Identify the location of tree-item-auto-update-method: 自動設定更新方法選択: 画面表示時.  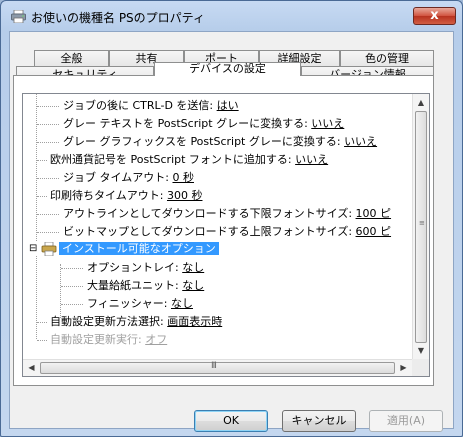
(136, 322).